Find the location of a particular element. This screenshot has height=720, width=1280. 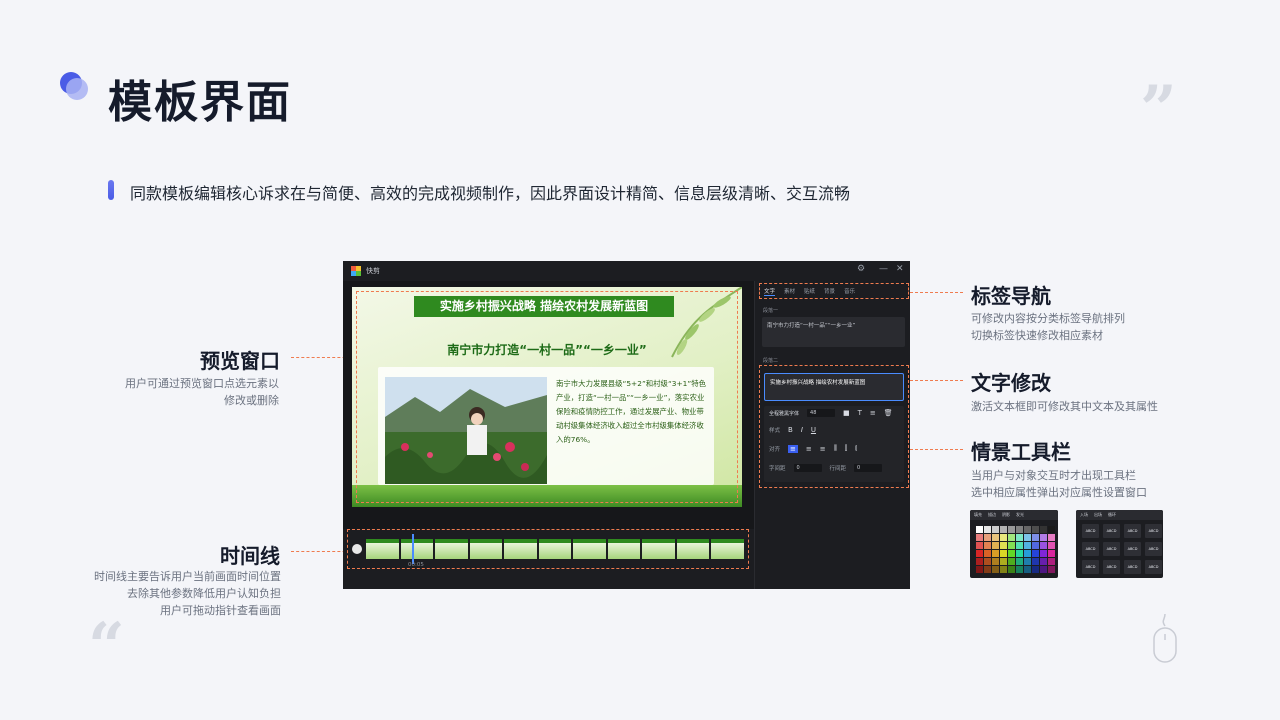

layer-icon: ≡ is located at coordinates (873, 413).